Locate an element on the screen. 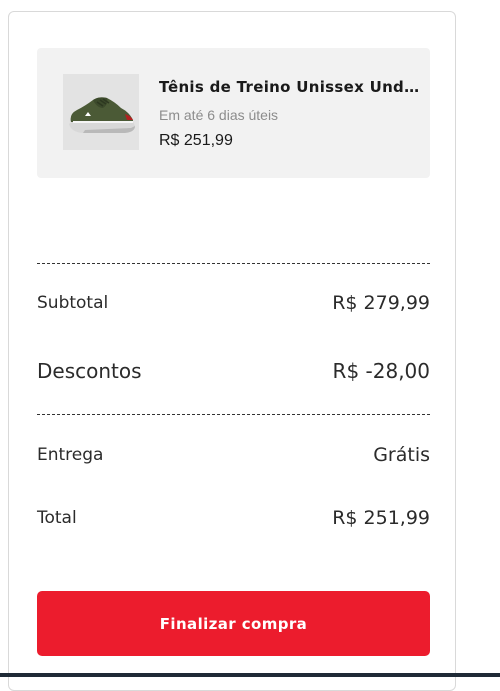 This screenshot has width=500, height=691. product-price: R$ 251,99 is located at coordinates (196, 140).